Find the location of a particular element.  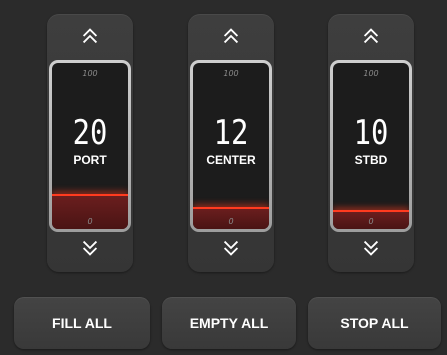

tank-stbd: 100 10 STBD 0 is located at coordinates (371, 143).